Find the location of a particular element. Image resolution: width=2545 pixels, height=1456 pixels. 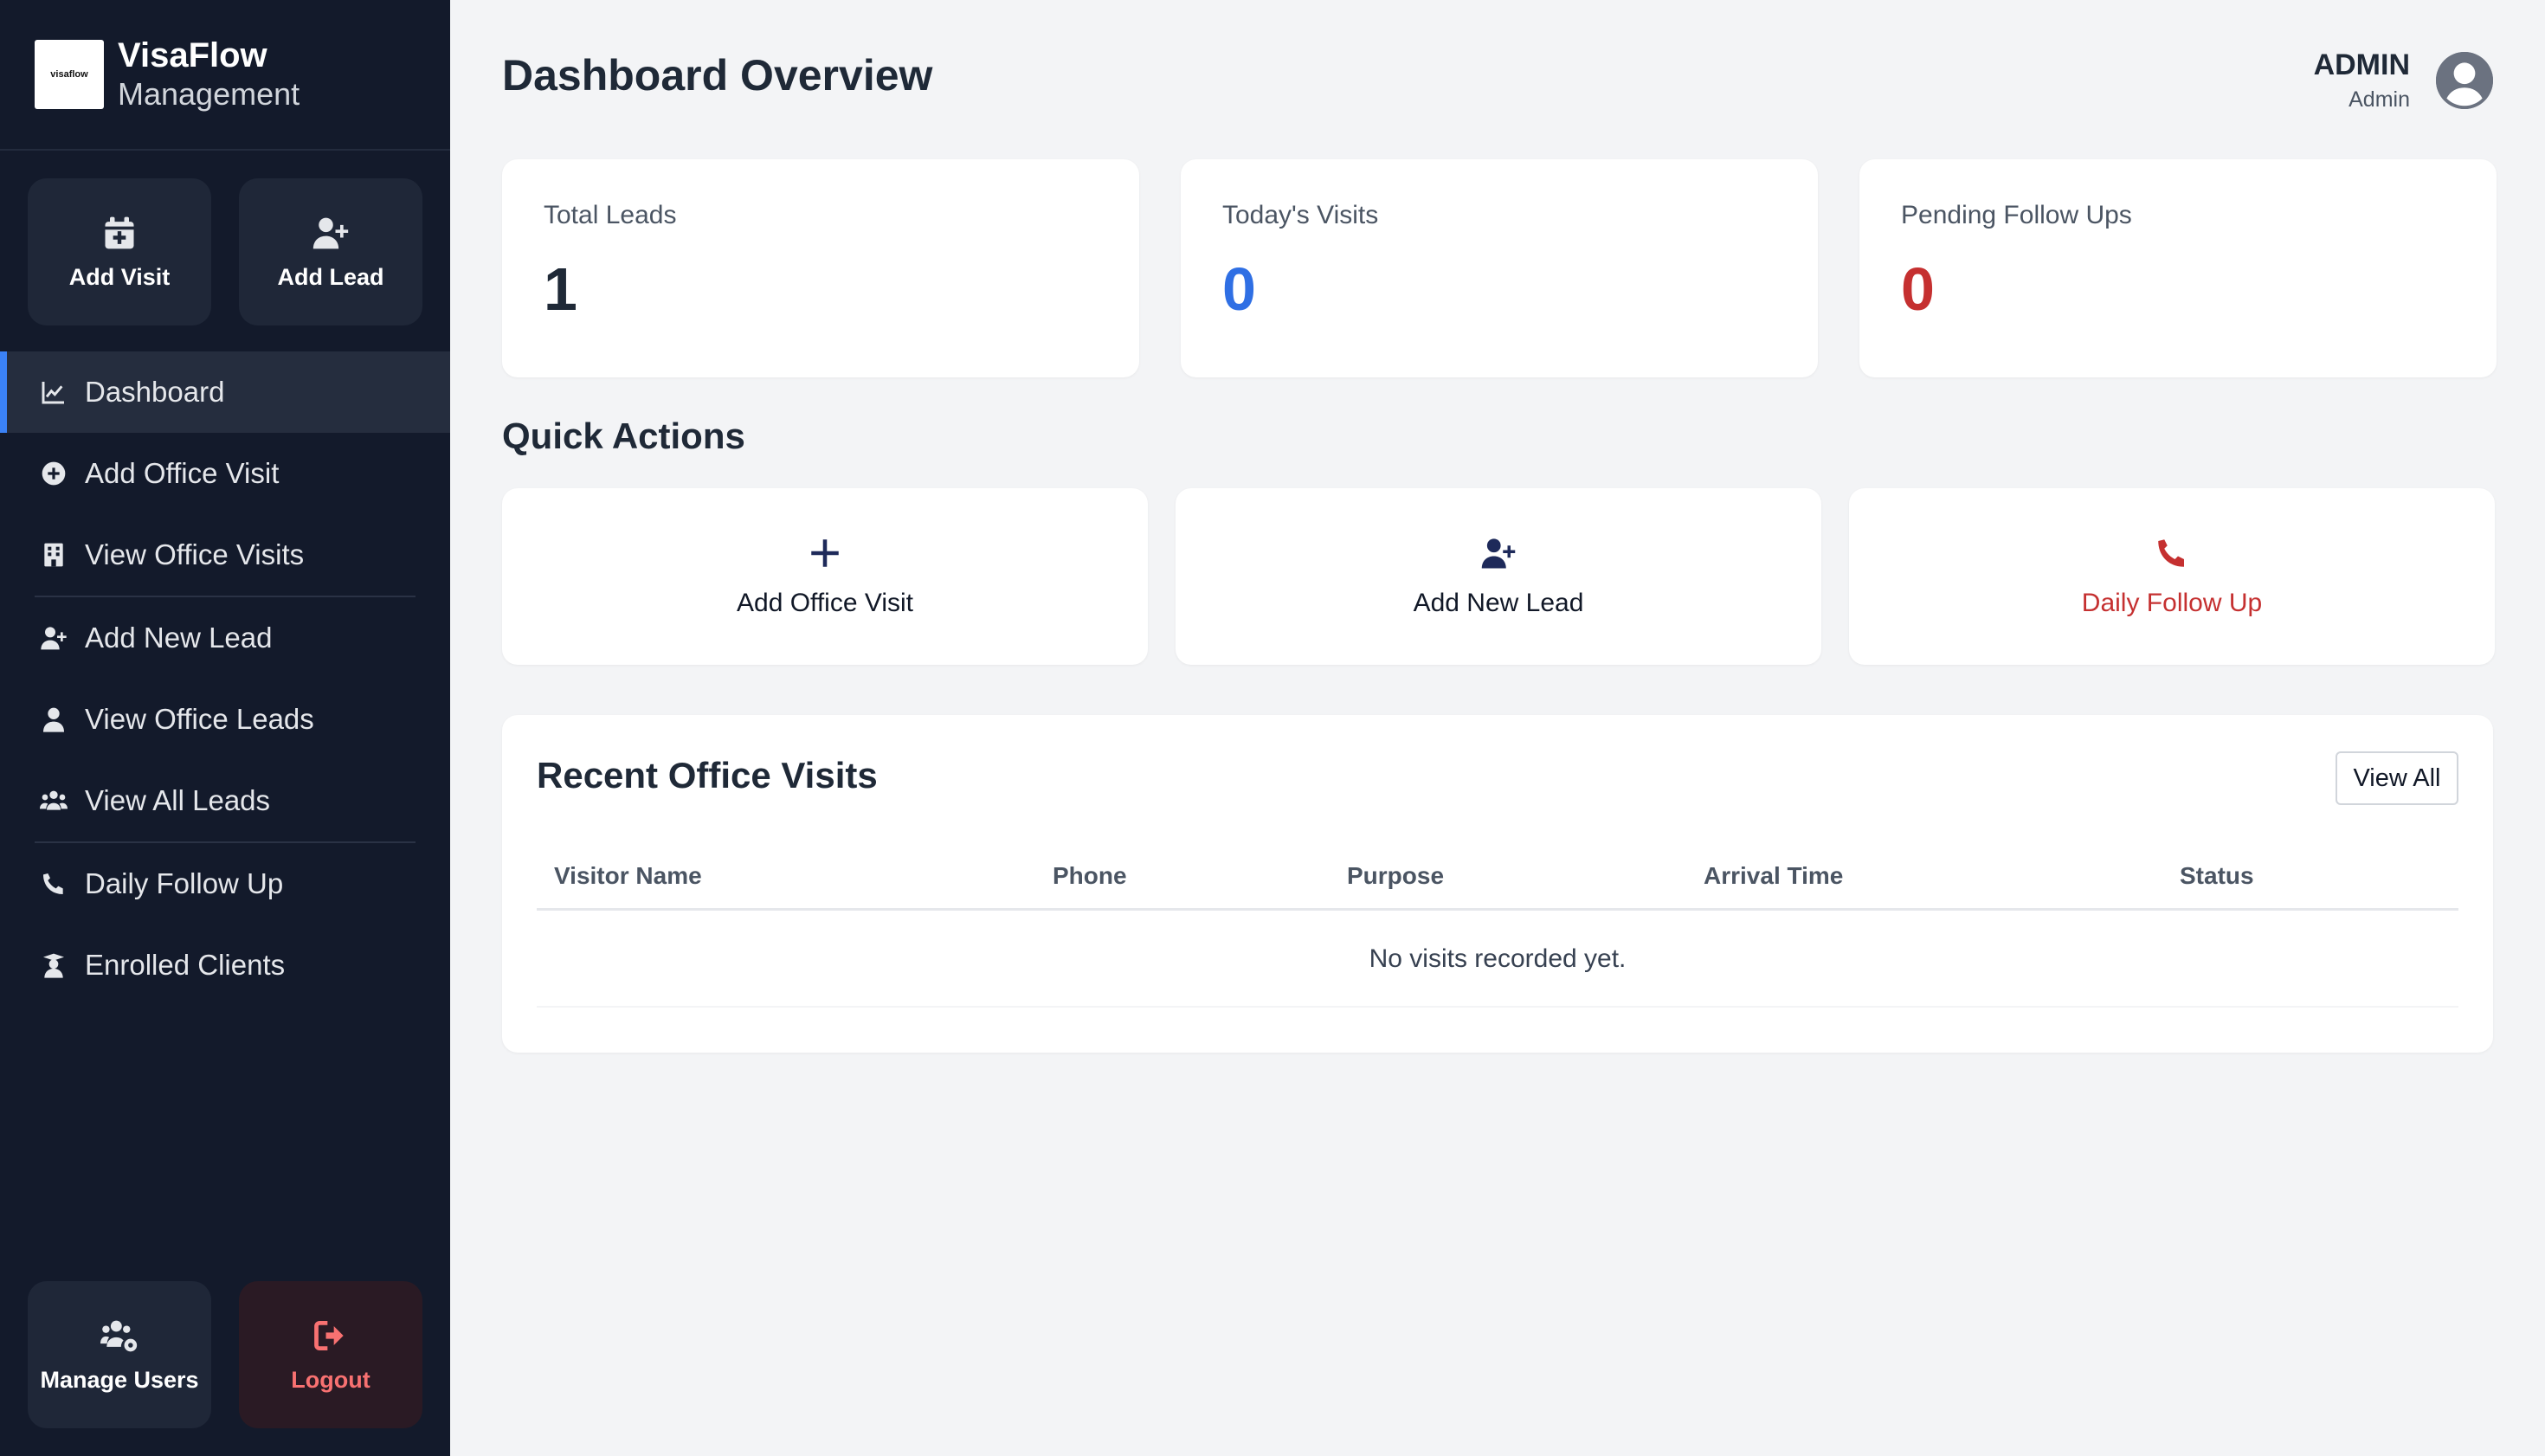

empty-state-row: No visits recorded yet. is located at coordinates (1497, 960).